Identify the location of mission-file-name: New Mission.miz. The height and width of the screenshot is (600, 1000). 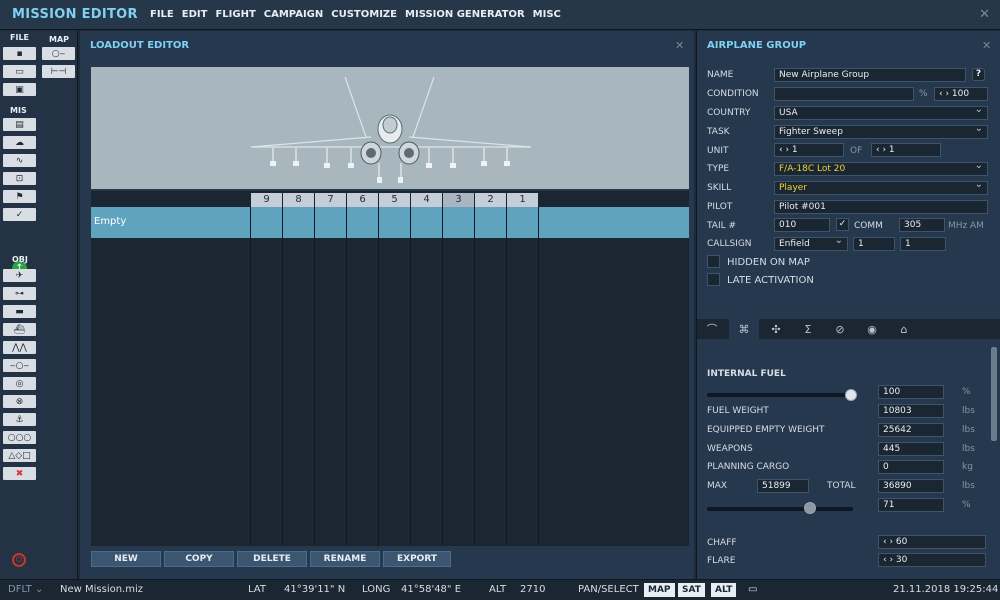
(101, 589).